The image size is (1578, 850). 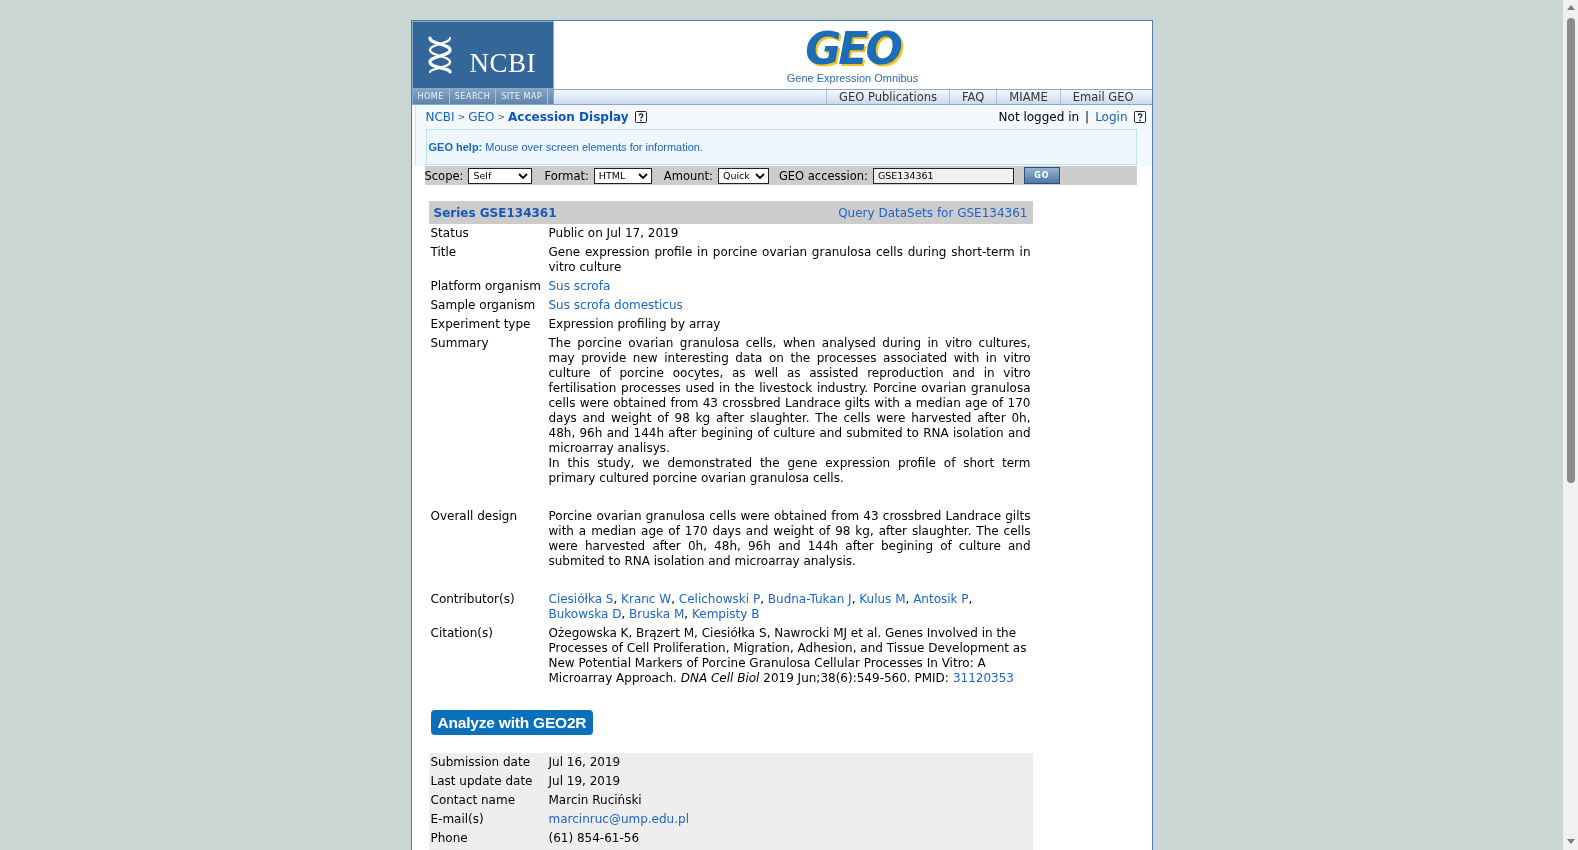 I want to click on scrollbar, so click(x=1570, y=425).